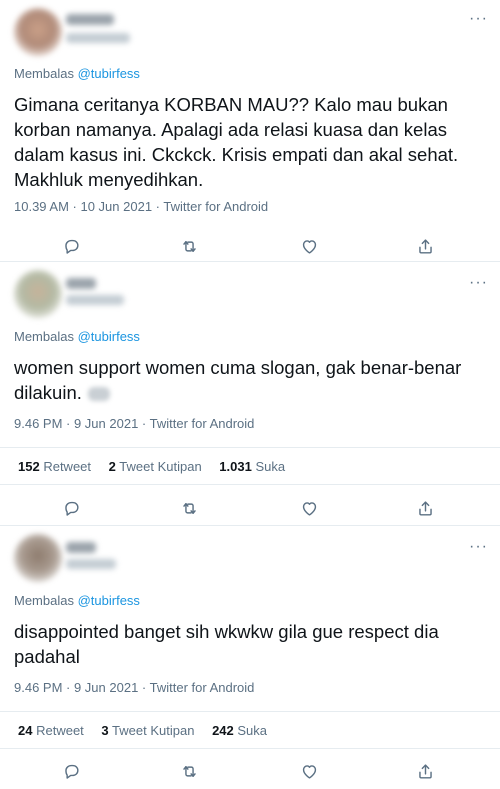 The width and height of the screenshot is (500, 789). Describe the element at coordinates (98, 394) in the screenshot. I see `emoji-redacted` at that location.